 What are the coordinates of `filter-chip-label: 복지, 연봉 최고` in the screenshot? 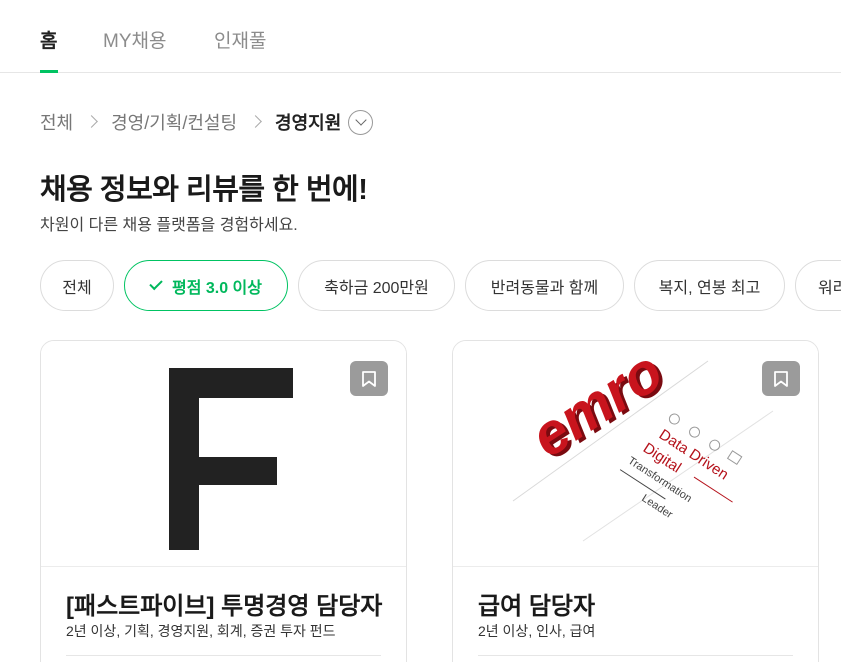 It's located at (709, 288).